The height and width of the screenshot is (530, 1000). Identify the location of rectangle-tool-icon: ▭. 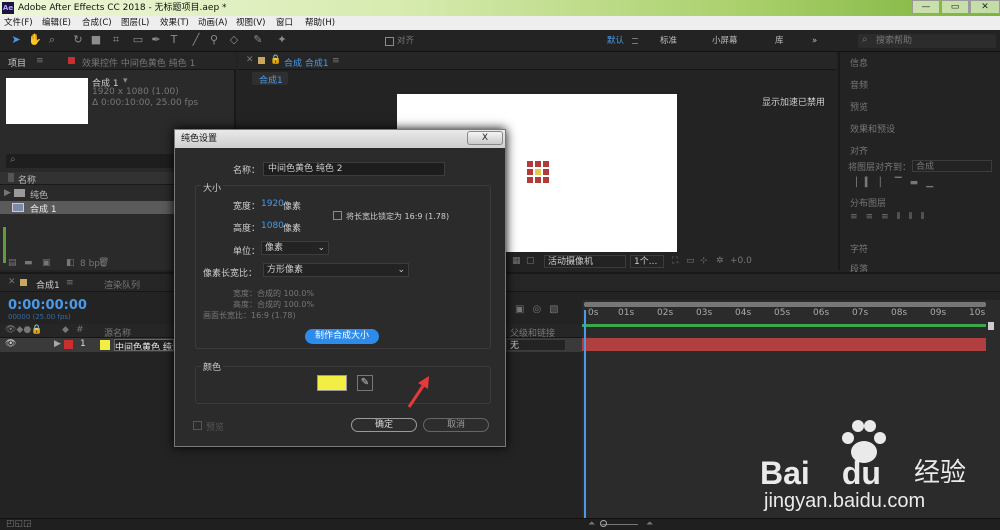
(138, 40).